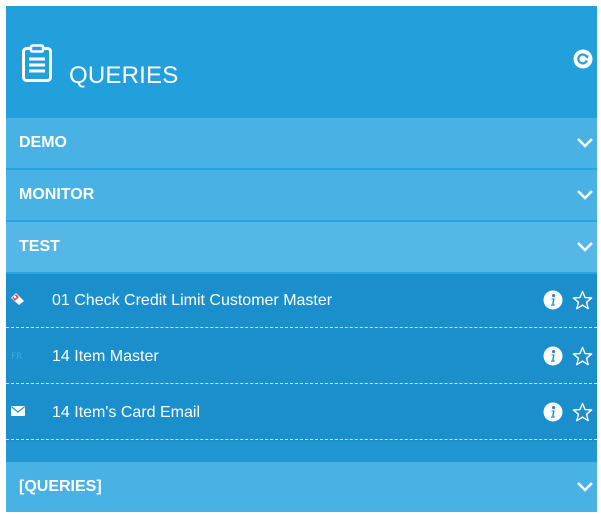 Image resolution: width=601 pixels, height=515 pixels. Describe the element at coordinates (301, 487) in the screenshot. I see `section-queries: [QUERIES]` at that location.